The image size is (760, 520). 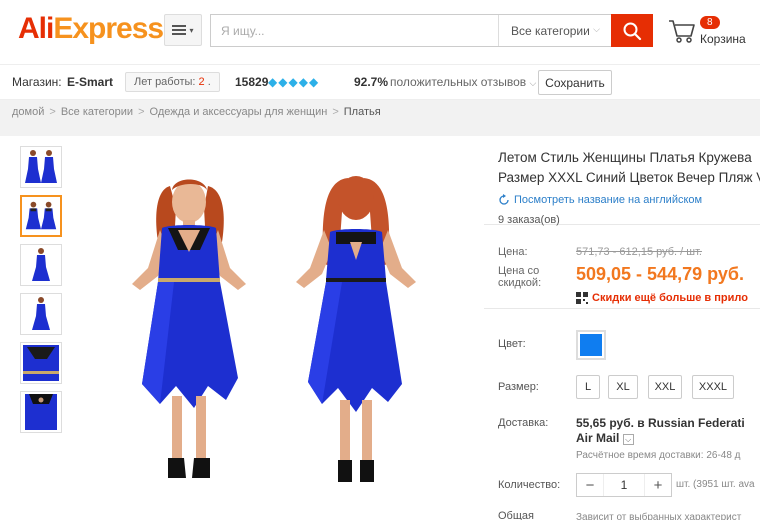 What do you see at coordinates (590, 485) in the screenshot?
I see `quantity-decrease-button: −` at bounding box center [590, 485].